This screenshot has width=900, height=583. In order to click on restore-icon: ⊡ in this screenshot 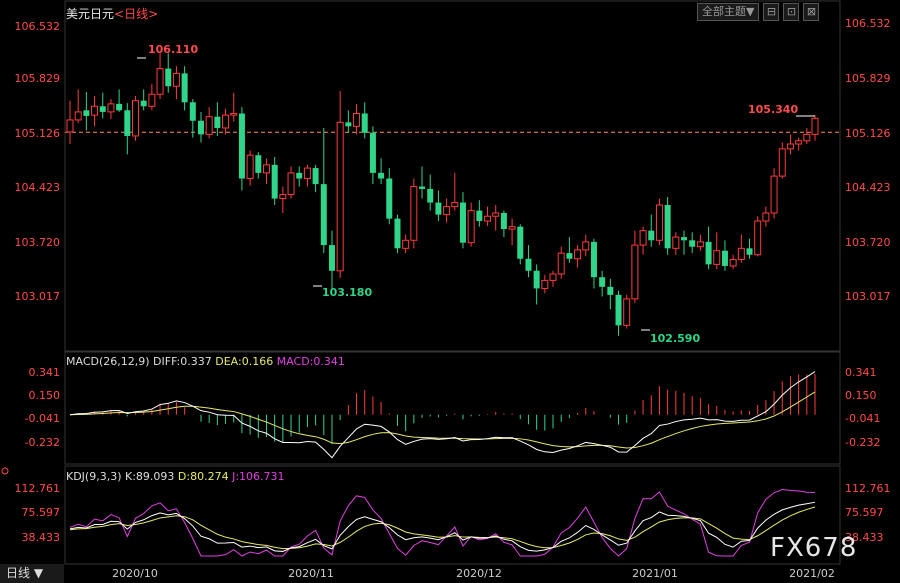, I will do `click(791, 12)`.